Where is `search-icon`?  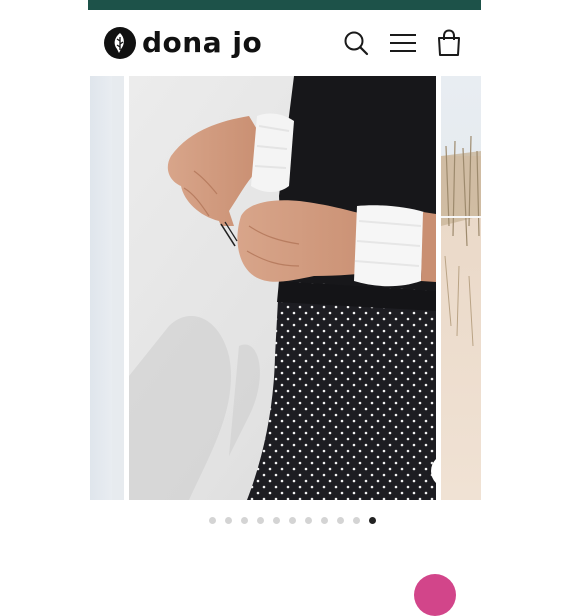 search-icon is located at coordinates (356, 43).